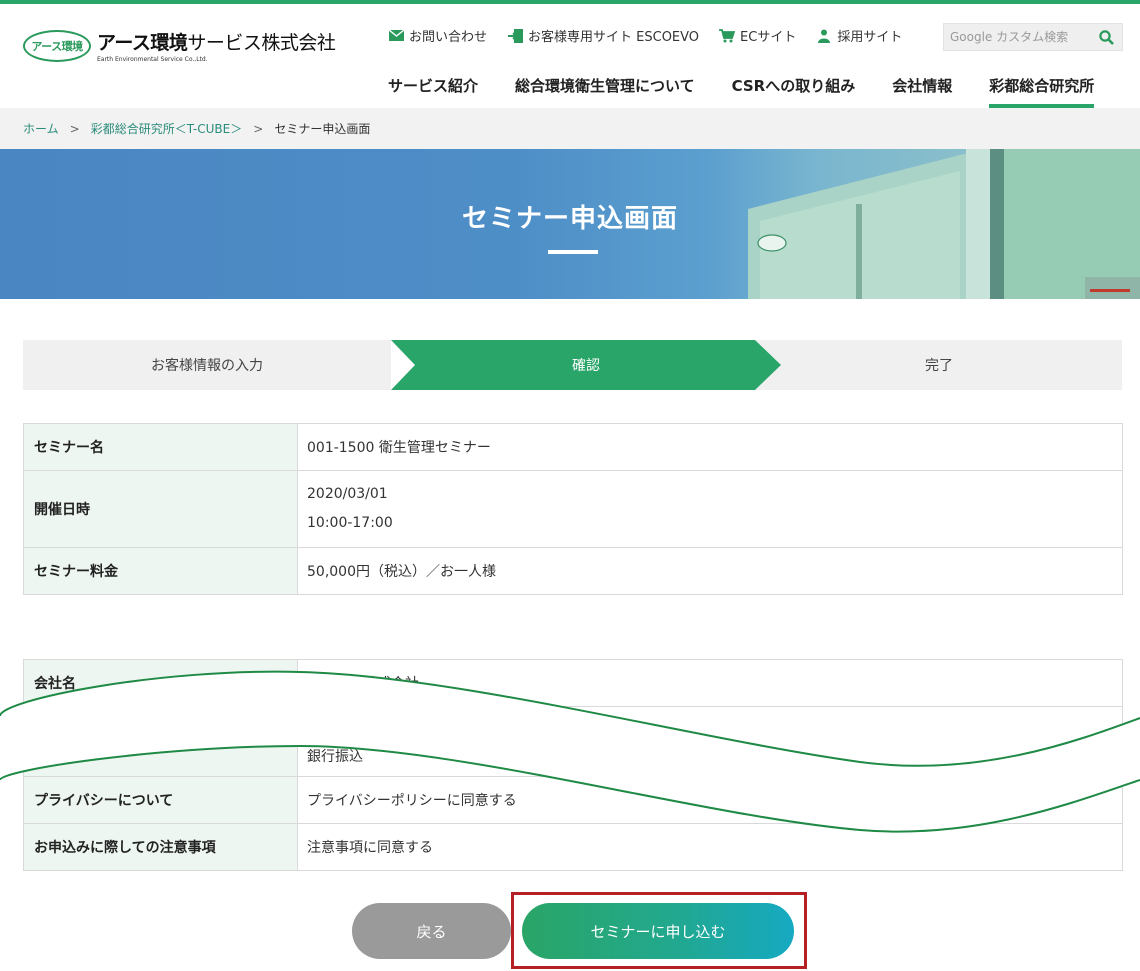 Image resolution: width=1140 pixels, height=971 pixels. What do you see at coordinates (794, 90) in the screenshot?
I see `nav-csr: CSRへの取り組み` at bounding box center [794, 90].